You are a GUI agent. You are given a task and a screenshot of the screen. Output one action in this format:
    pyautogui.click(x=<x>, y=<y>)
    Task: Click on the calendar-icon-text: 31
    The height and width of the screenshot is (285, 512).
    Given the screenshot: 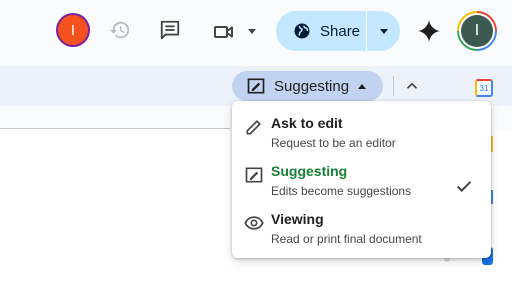 What is the action you would take?
    pyautogui.click(x=484, y=88)
    